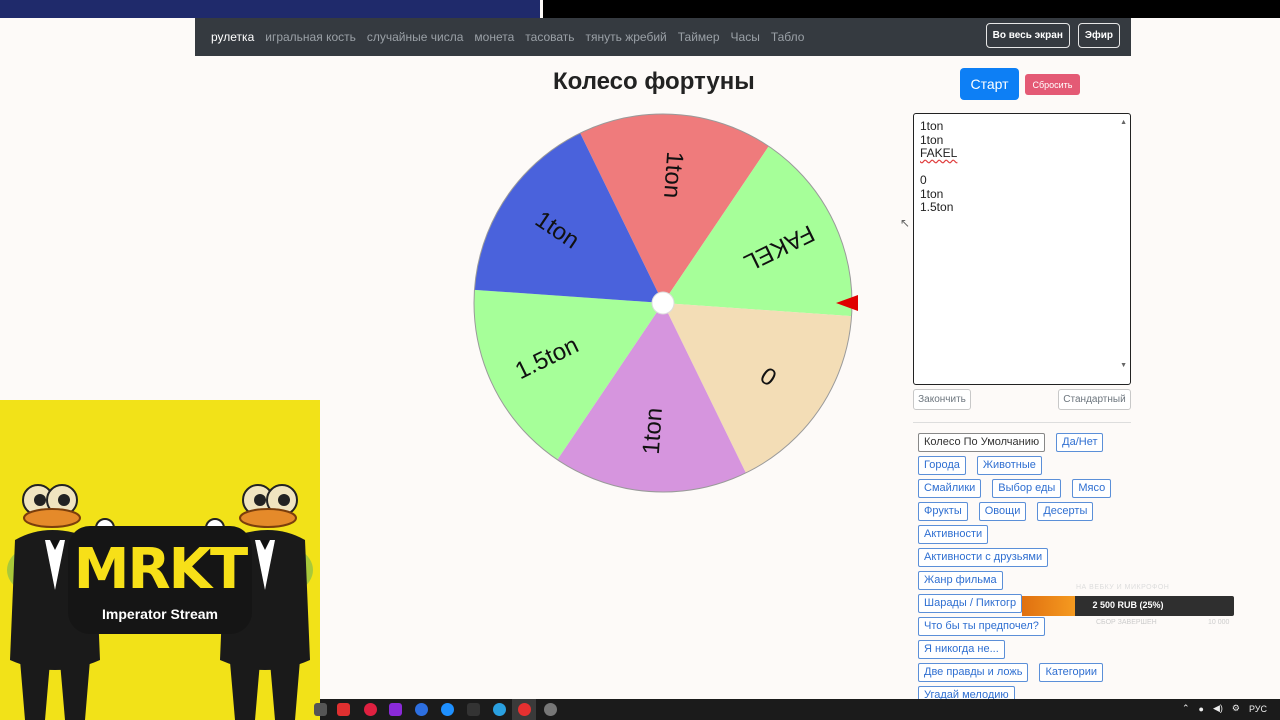  Describe the element at coordinates (1098, 35) in the screenshot. I see `broadcast-button: Эфир` at that location.